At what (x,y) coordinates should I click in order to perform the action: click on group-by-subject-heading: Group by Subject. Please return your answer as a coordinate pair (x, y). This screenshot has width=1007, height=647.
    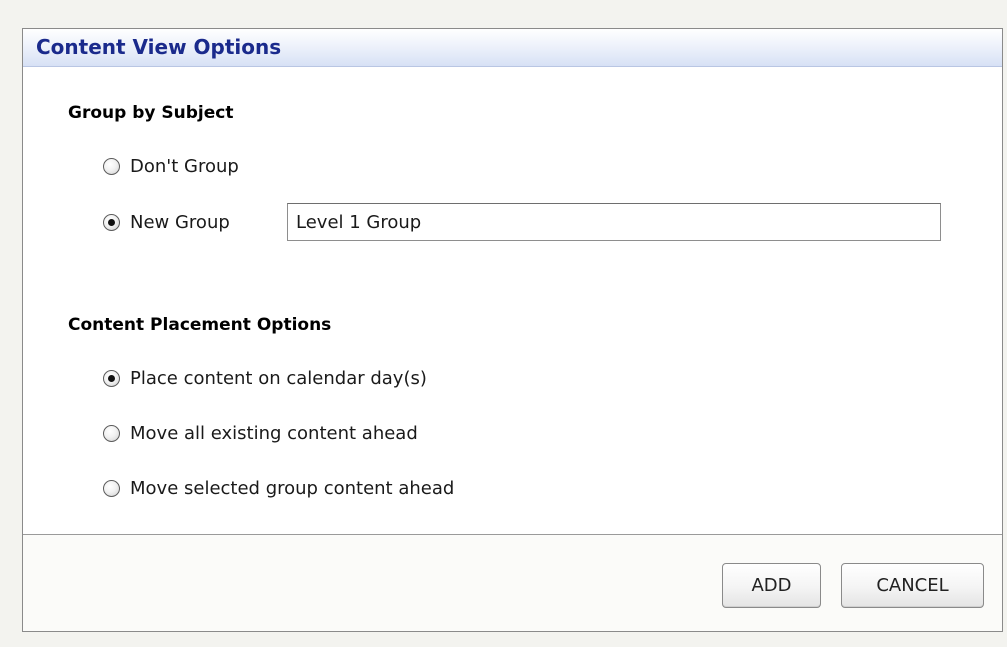
    Looking at the image, I should click on (151, 113).